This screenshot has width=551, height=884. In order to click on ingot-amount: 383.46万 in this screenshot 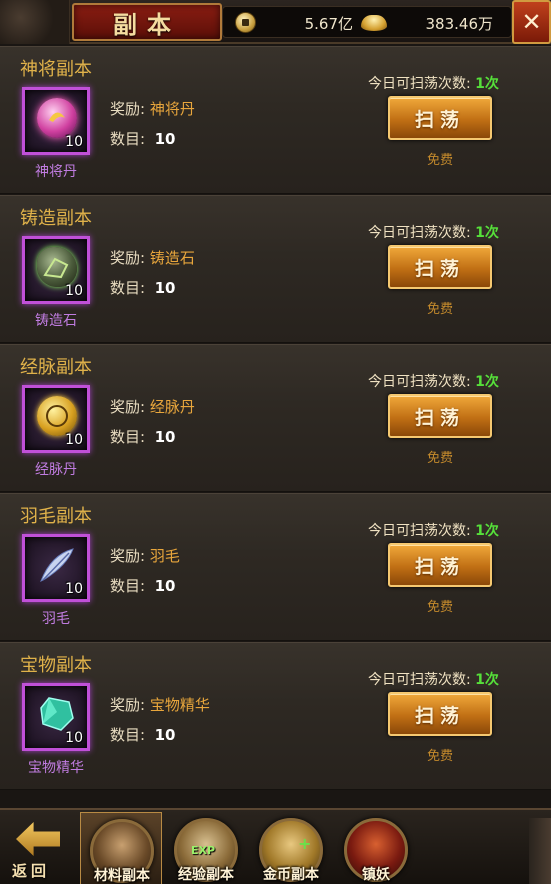, I will do `click(459, 24)`.